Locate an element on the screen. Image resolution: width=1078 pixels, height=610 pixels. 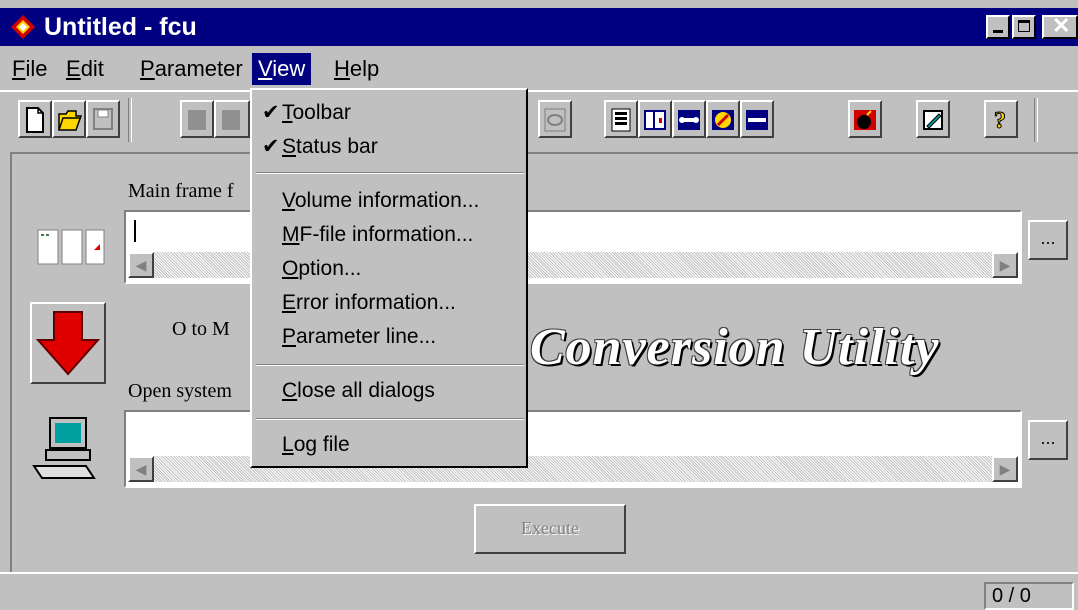
bomb-button is located at coordinates (865, 119).